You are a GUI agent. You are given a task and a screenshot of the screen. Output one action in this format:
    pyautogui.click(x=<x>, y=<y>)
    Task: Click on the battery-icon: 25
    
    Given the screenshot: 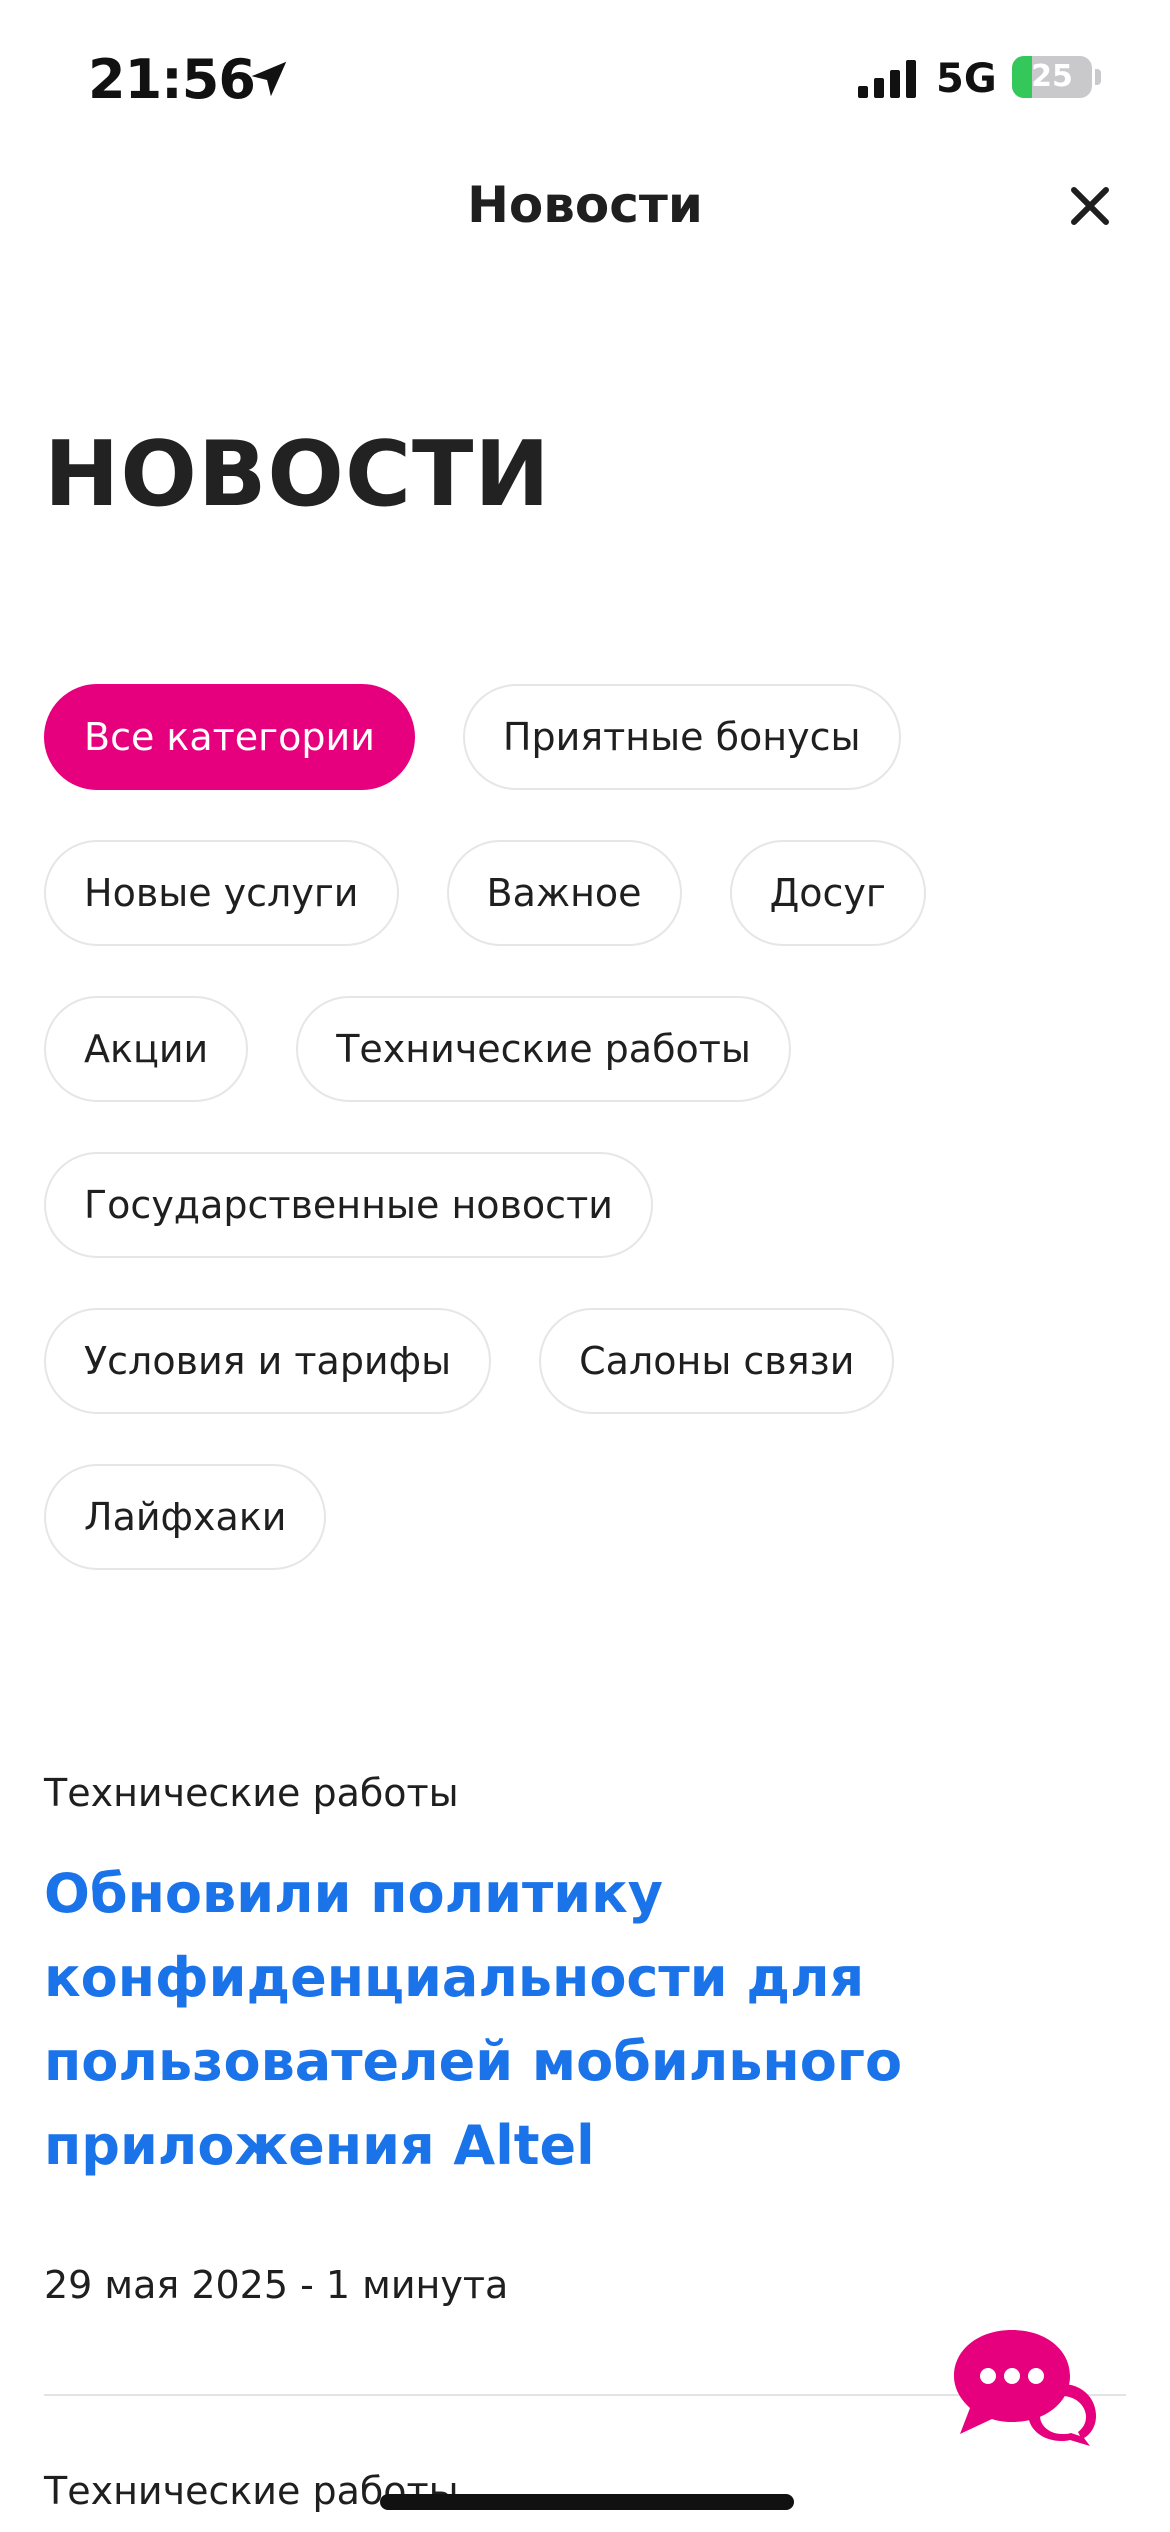 What is the action you would take?
    pyautogui.click(x=1052, y=77)
    